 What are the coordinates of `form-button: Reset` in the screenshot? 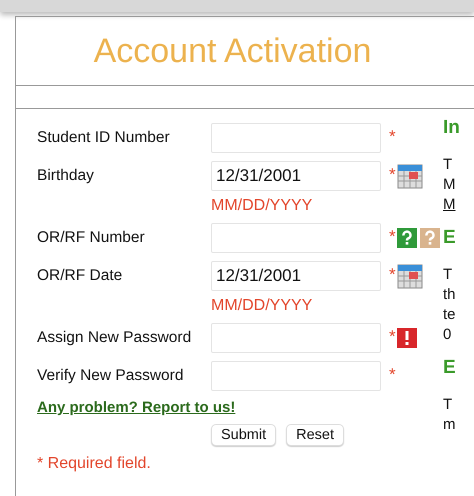 It's located at (315, 435).